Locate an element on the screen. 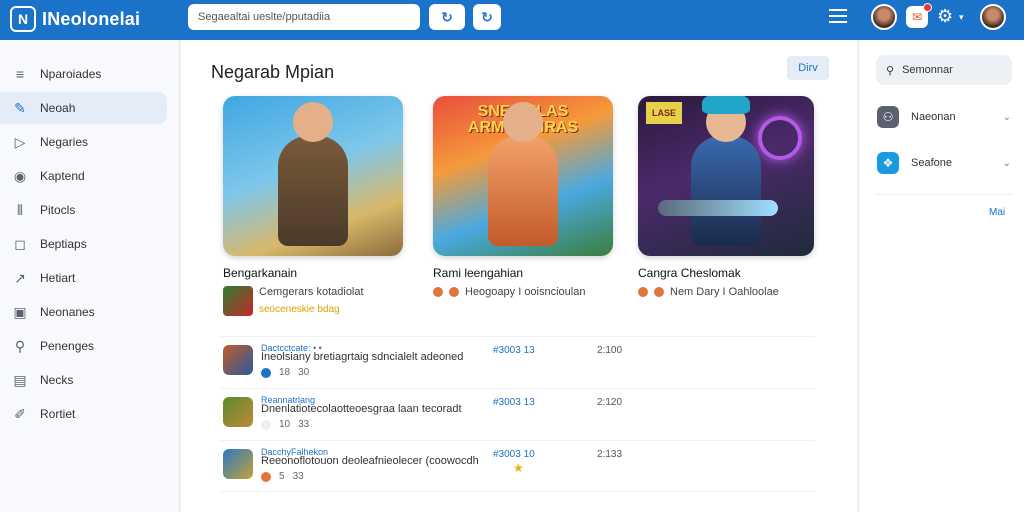  panel-item-label: Seafone is located at coordinates (931, 163).